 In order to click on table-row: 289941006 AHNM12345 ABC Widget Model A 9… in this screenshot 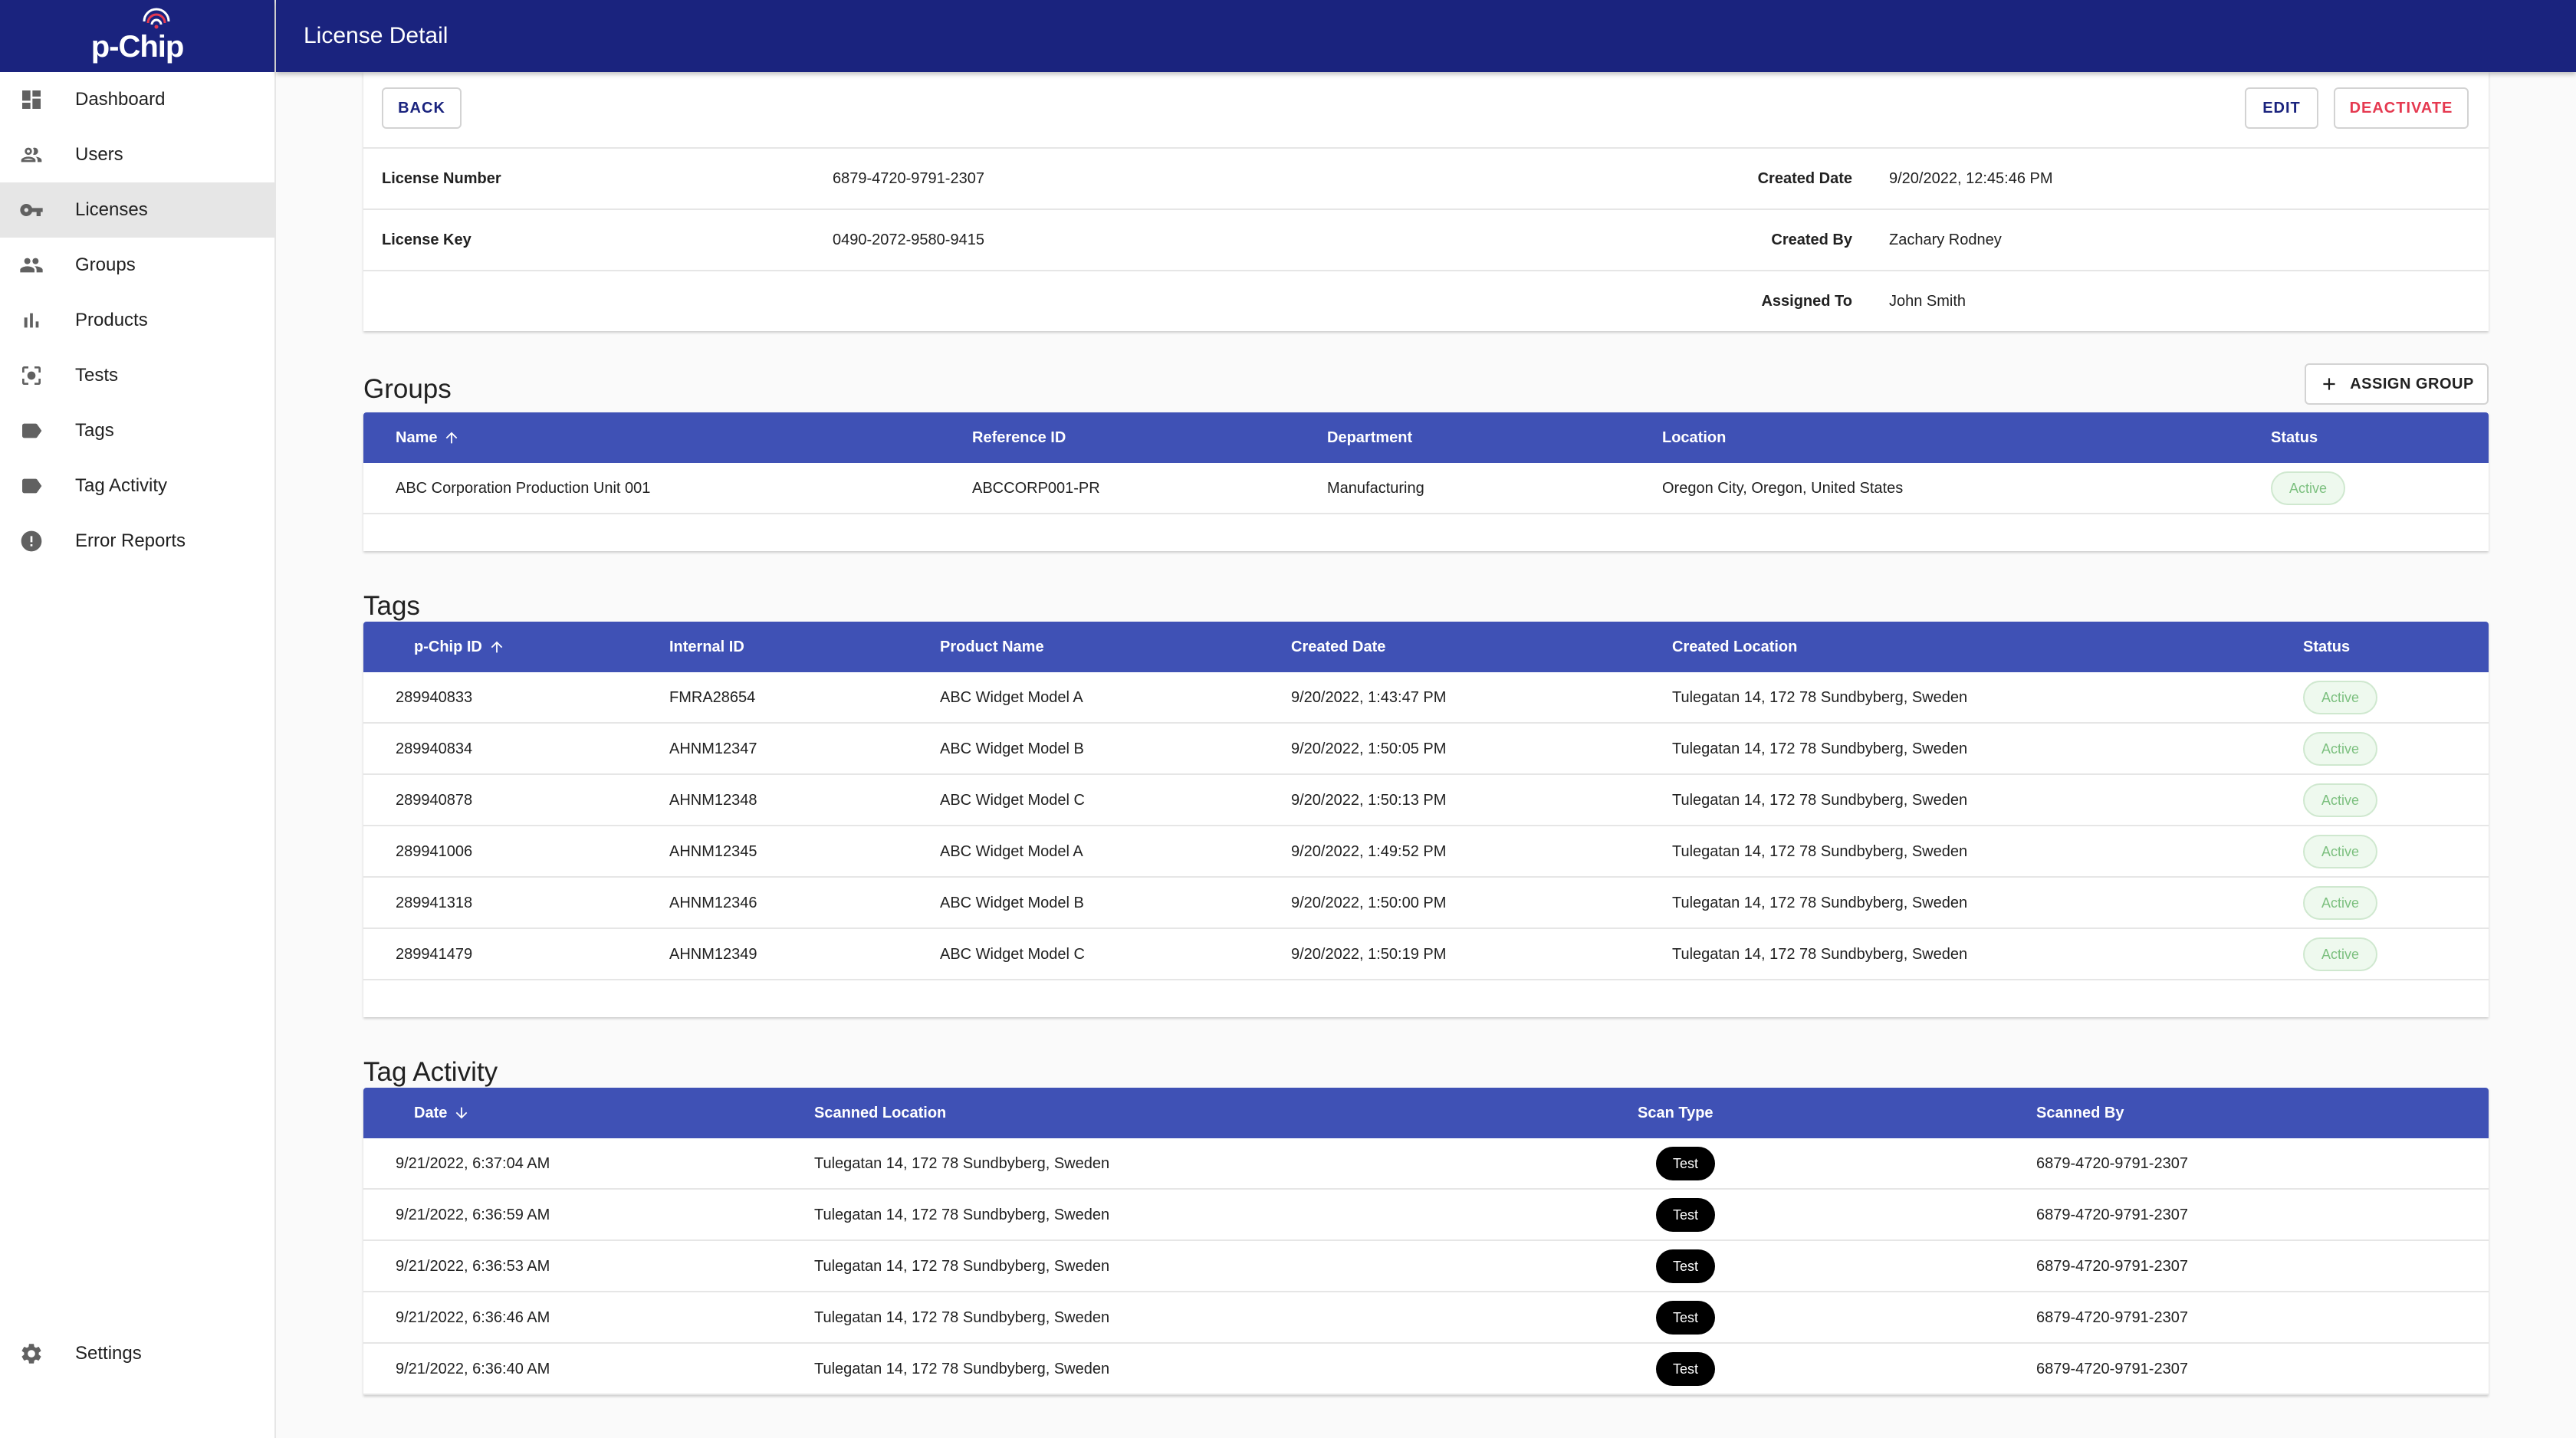, I will do `click(1426, 852)`.